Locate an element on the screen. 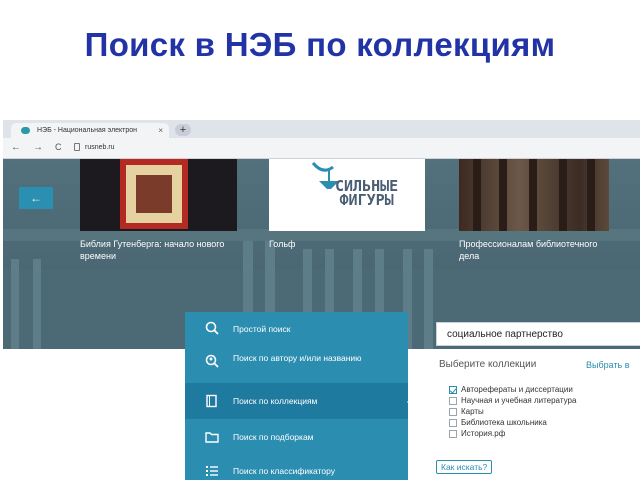  choose-collections-label: Выберите коллекции is located at coordinates (488, 364).